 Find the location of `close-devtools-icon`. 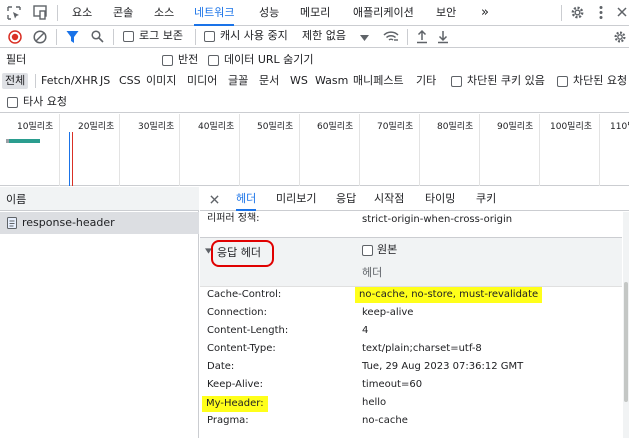

close-devtools-icon is located at coordinates (622, 12).